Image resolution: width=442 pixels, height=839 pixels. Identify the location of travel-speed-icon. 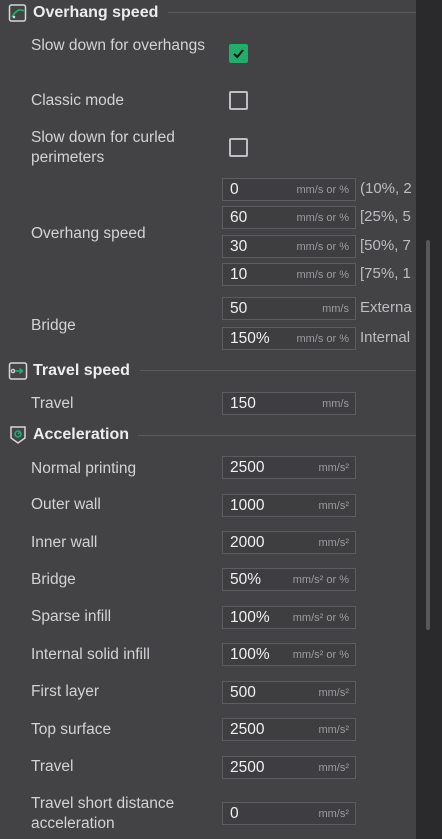
(18, 371).